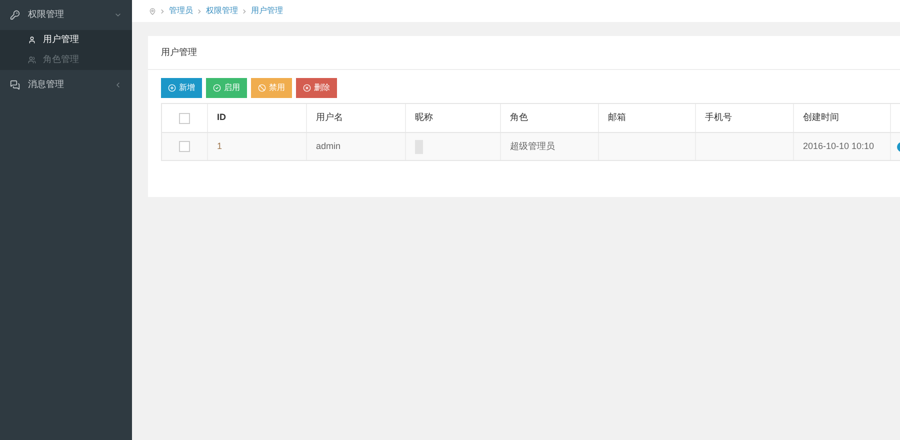 Image resolution: width=900 pixels, height=440 pixels. What do you see at coordinates (328, 146) in the screenshot?
I see `table-cell-text: admin` at bounding box center [328, 146].